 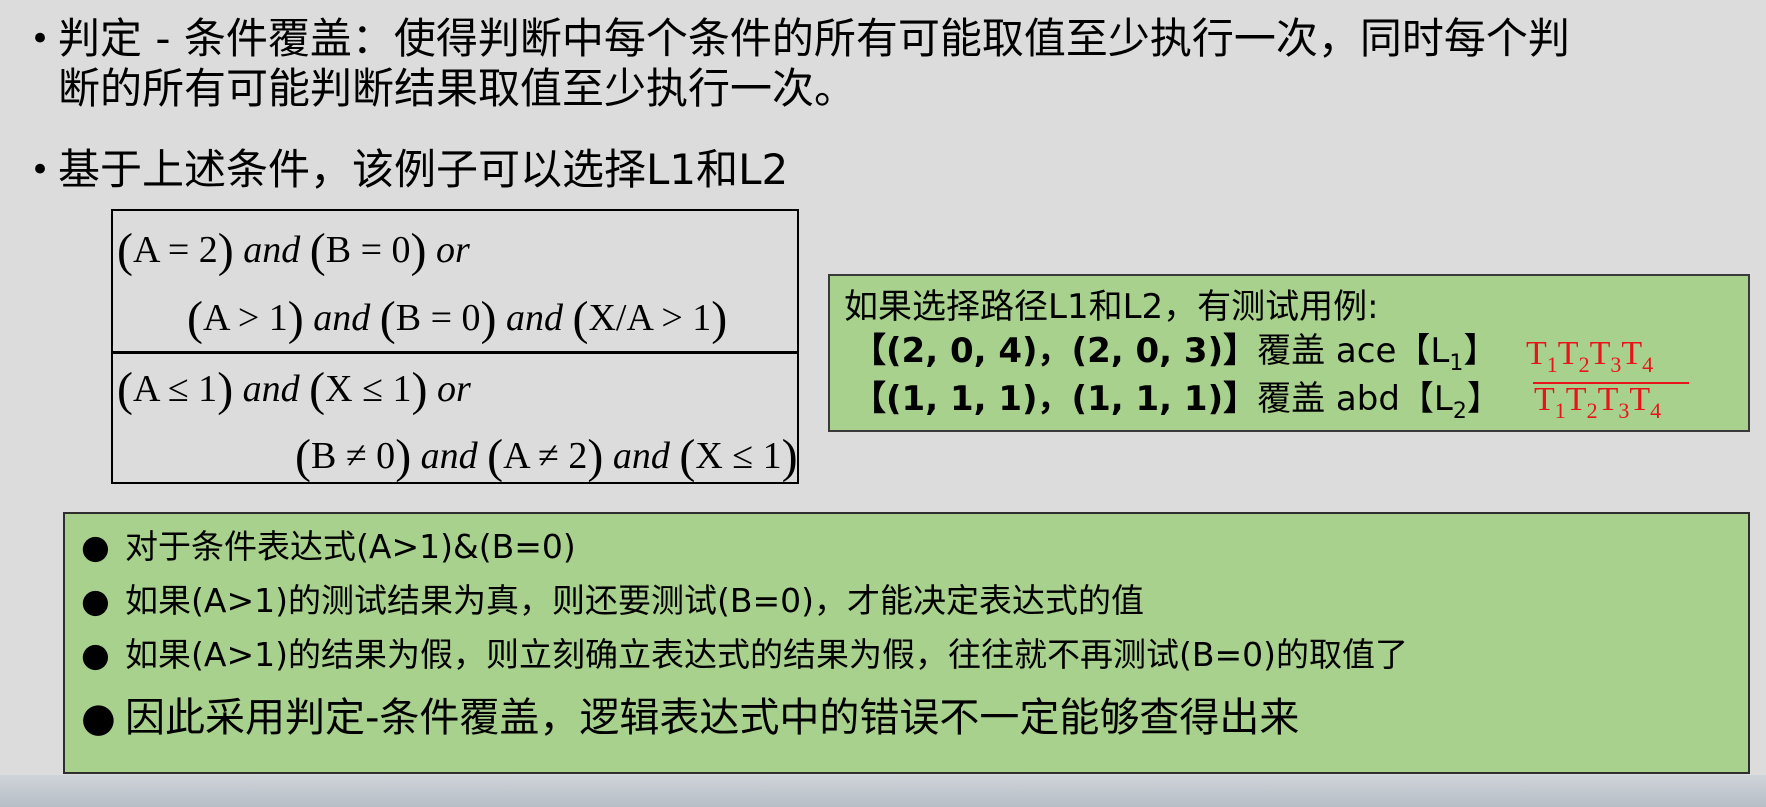 What do you see at coordinates (690, 718) in the screenshot?
I see `note-item: ● 因此采用判定-条件覆盖，逻辑表达式中的错误不一定能够查得出来` at bounding box center [690, 718].